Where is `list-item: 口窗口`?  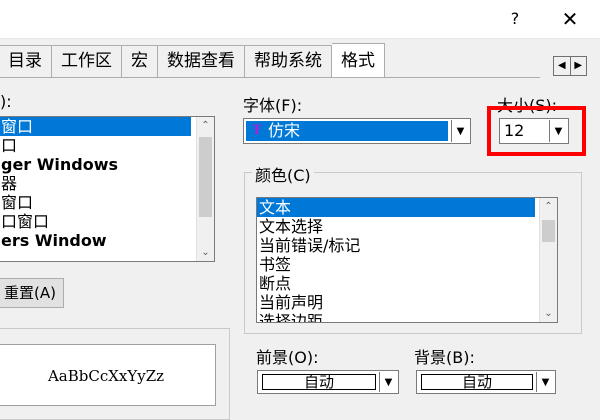 list-item: 口窗口 is located at coordinates (107, 221).